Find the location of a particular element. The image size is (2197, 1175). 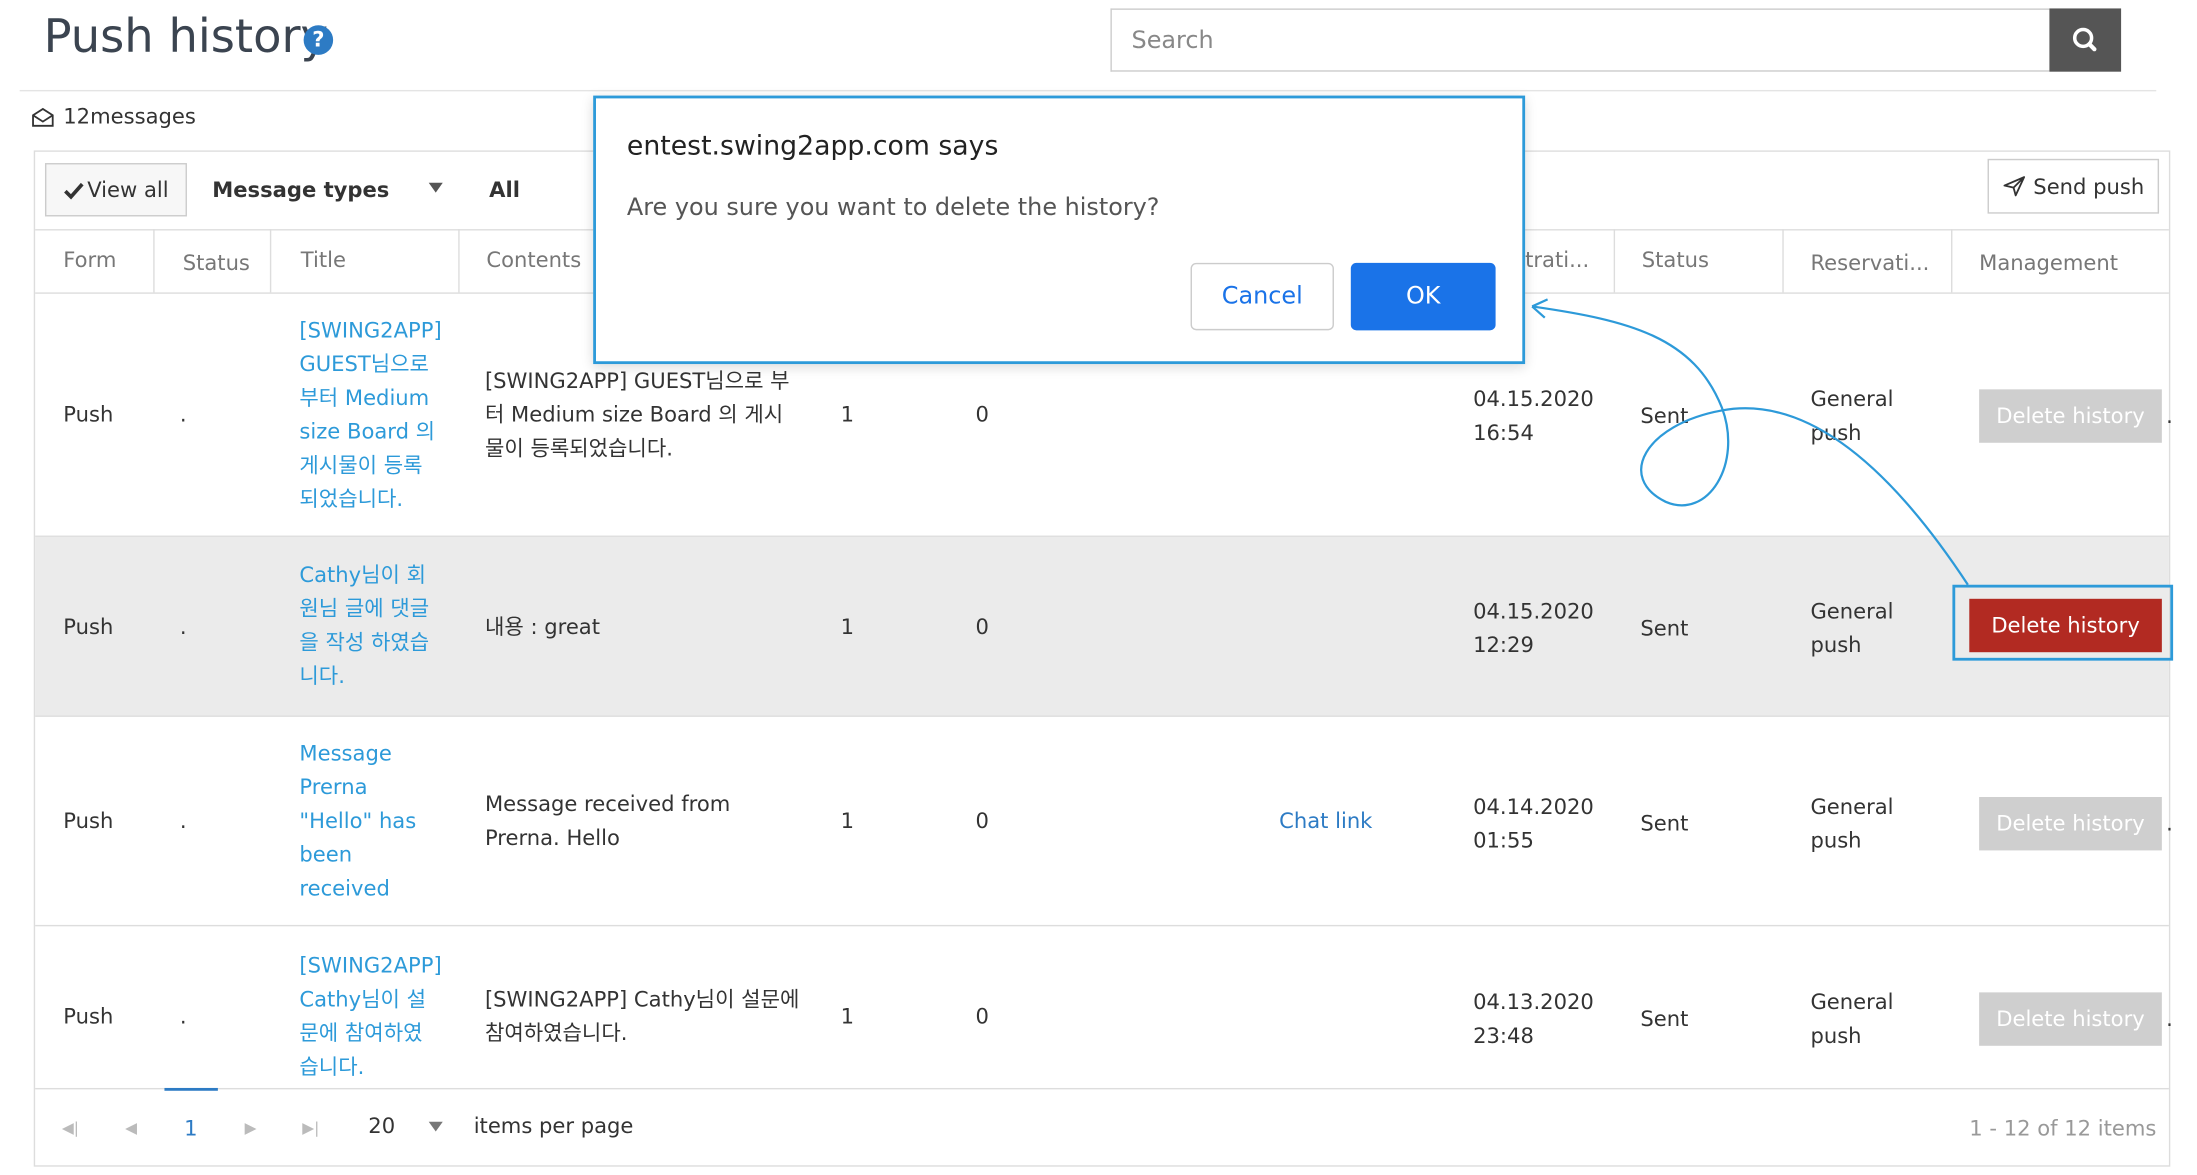

row-registration-date: 04.15.2020 12:29 is located at coordinates (1533, 628).